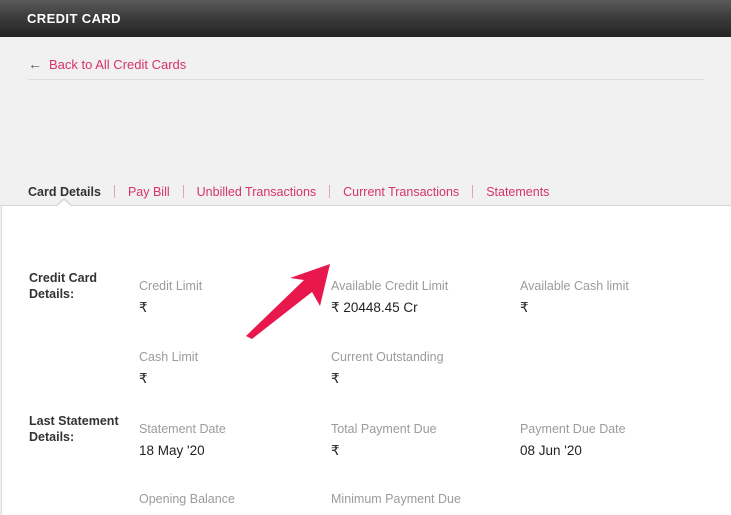  What do you see at coordinates (169, 357) in the screenshot?
I see `field-label: Cash Limit` at bounding box center [169, 357].